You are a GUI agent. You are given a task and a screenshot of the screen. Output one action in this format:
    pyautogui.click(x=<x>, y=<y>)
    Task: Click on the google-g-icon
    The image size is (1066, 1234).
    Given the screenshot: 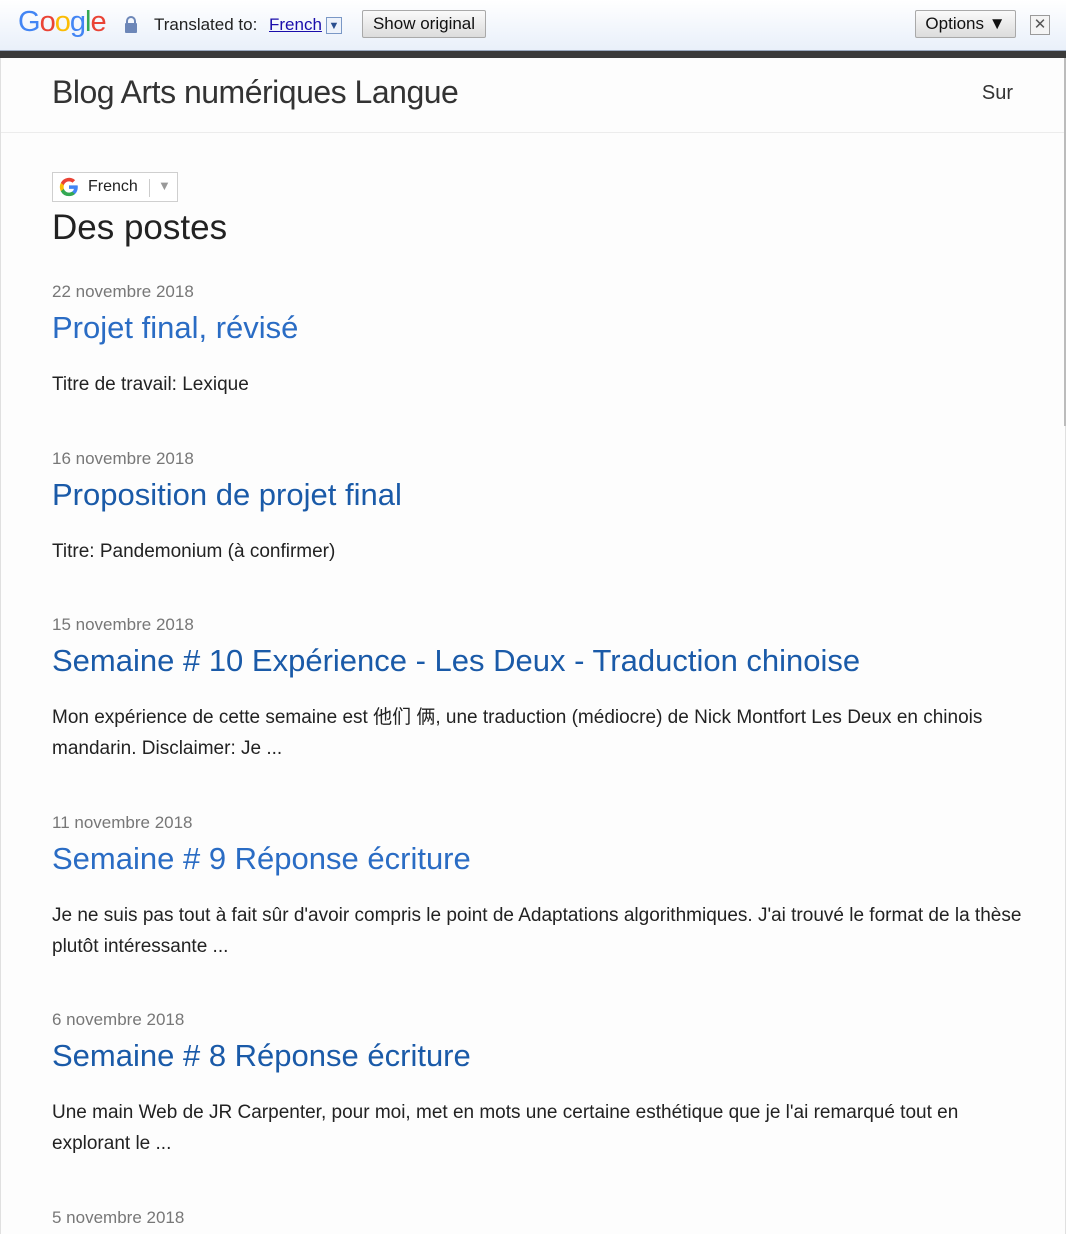 What is the action you would take?
    pyautogui.click(x=68, y=187)
    